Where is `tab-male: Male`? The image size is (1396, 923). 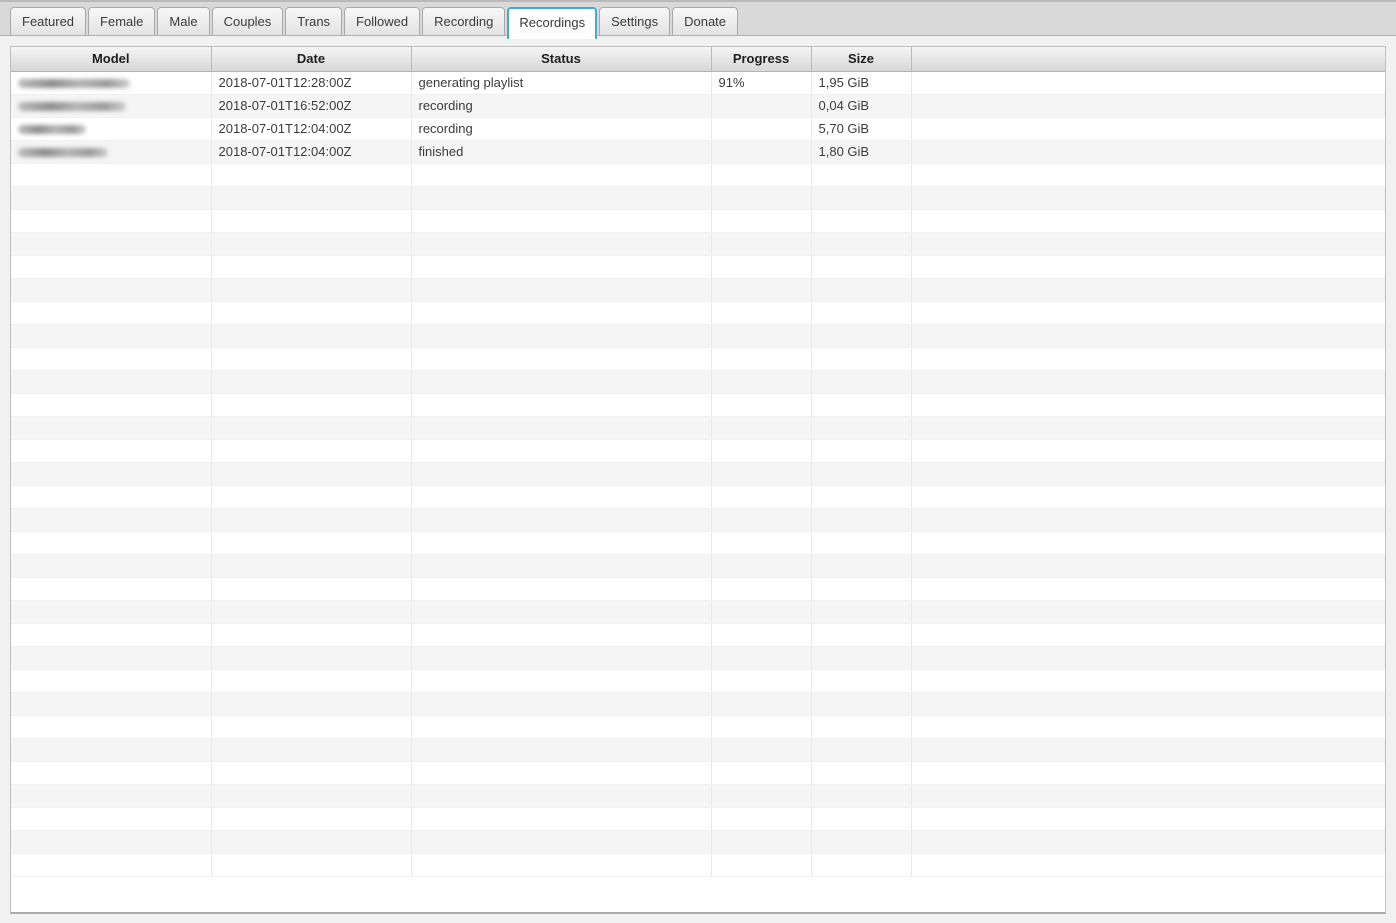 tab-male: Male is located at coordinates (183, 21).